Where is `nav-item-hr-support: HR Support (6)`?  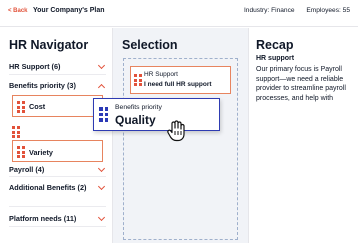 nav-item-hr-support: HR Support (6) is located at coordinates (58, 66).